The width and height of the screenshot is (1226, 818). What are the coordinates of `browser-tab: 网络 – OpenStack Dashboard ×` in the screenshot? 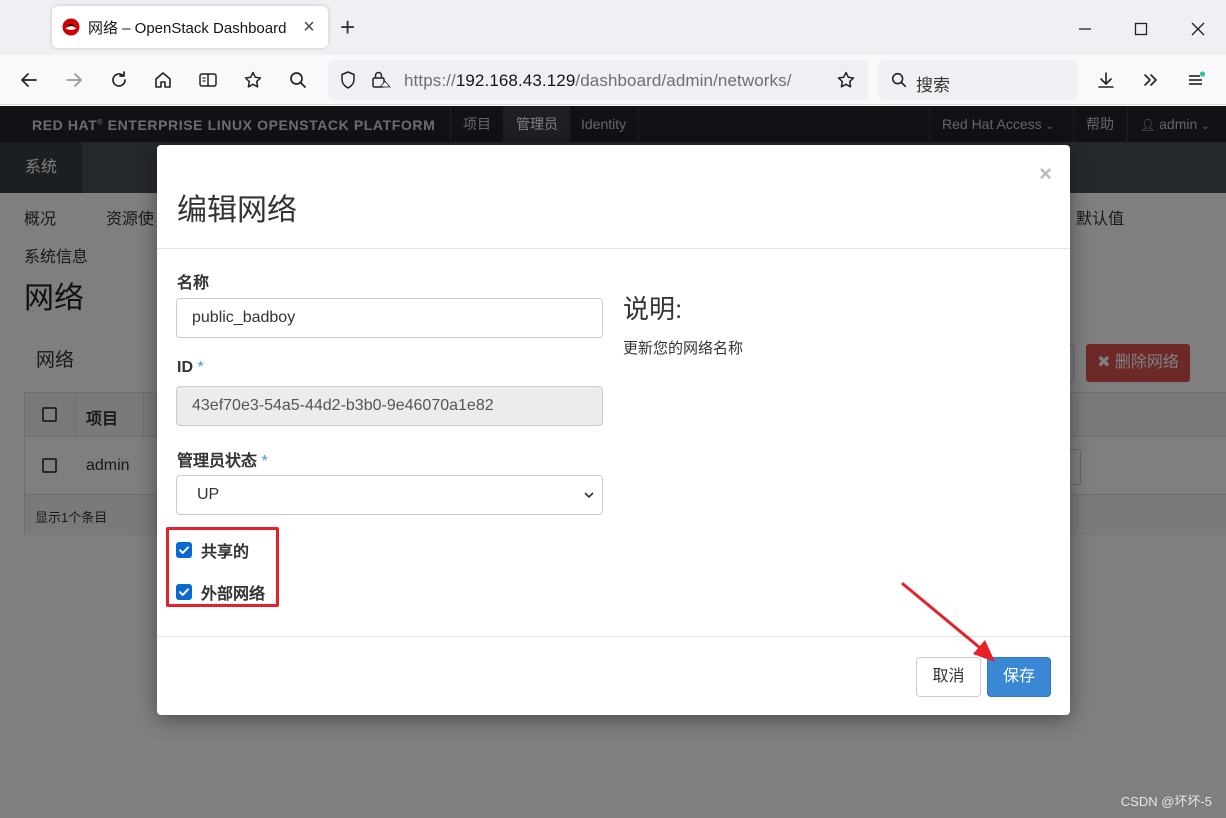 It's located at (190, 27).